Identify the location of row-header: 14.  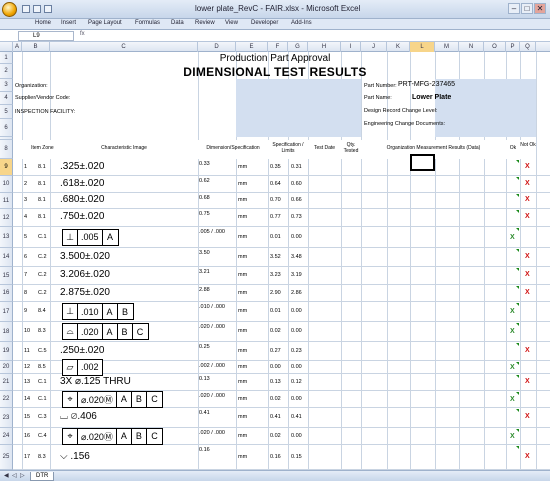
(6, 257).